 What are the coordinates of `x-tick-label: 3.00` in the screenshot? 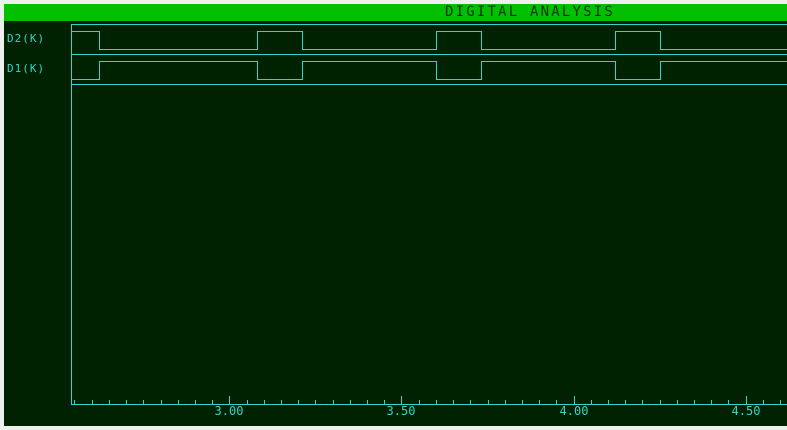 It's located at (229, 411).